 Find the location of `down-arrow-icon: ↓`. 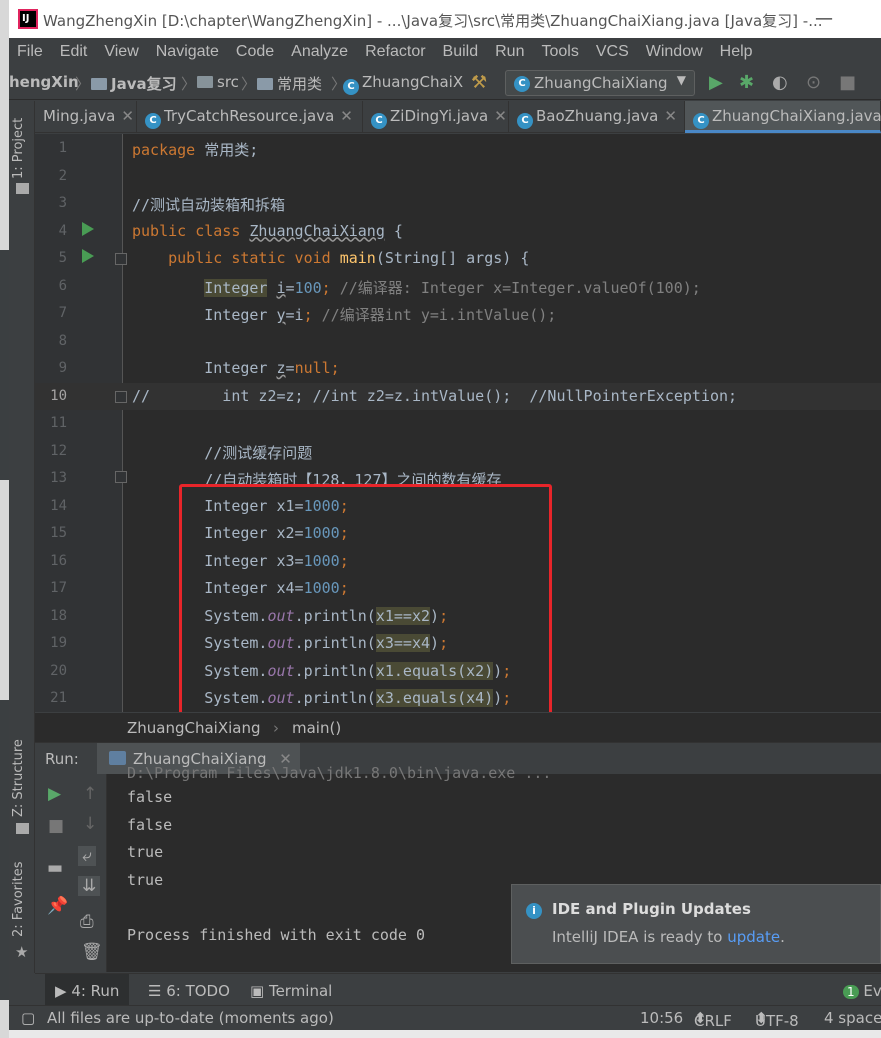

down-arrow-icon: ↓ is located at coordinates (90, 824).